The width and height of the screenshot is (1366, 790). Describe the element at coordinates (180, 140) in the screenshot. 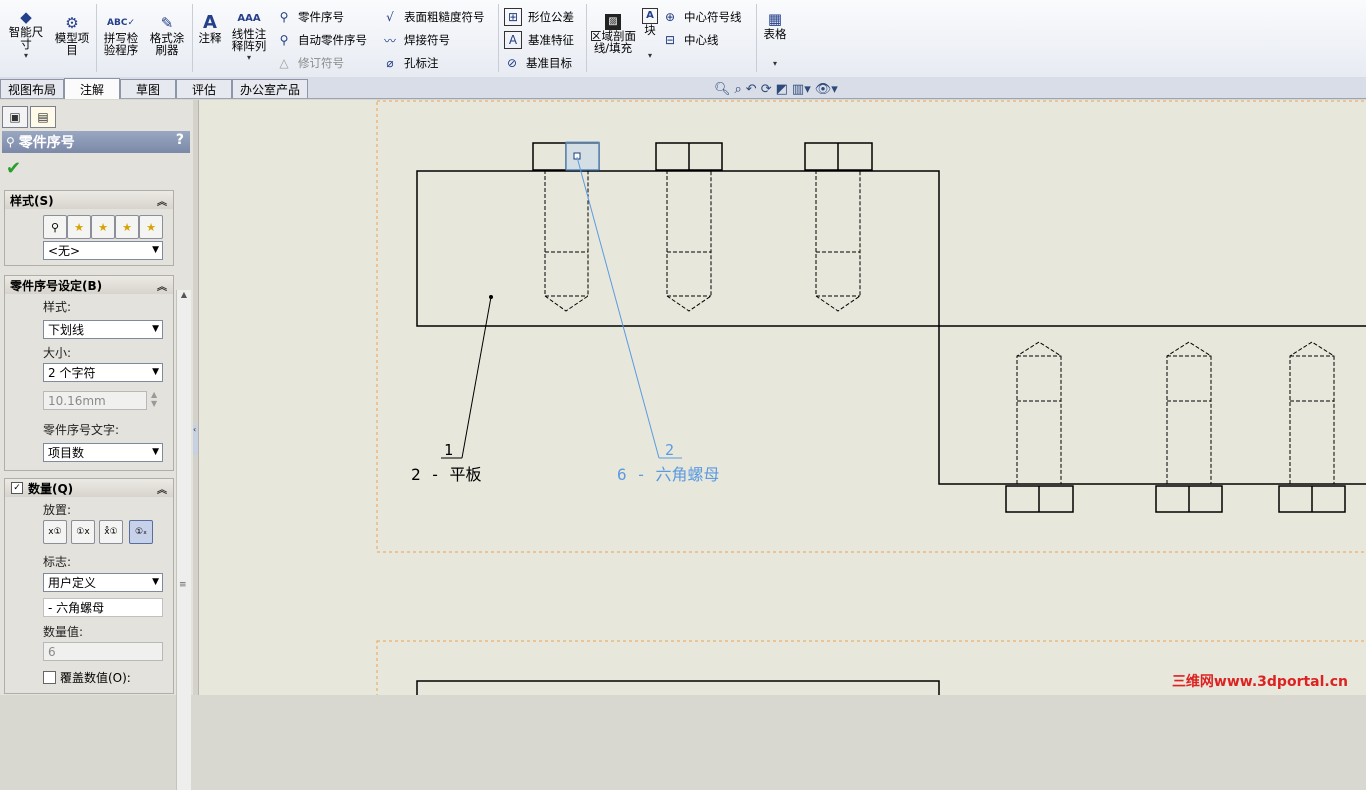

I see `help-button: ?` at that location.